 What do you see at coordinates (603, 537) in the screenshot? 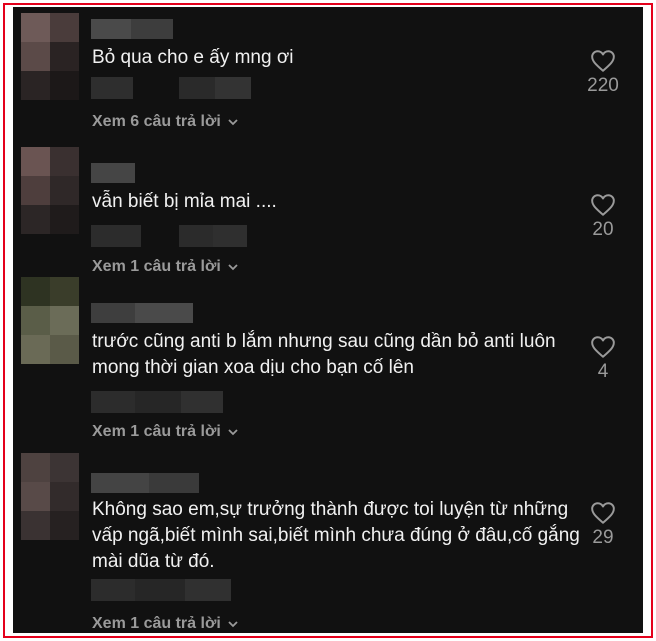
I see `like-count: 29` at bounding box center [603, 537].